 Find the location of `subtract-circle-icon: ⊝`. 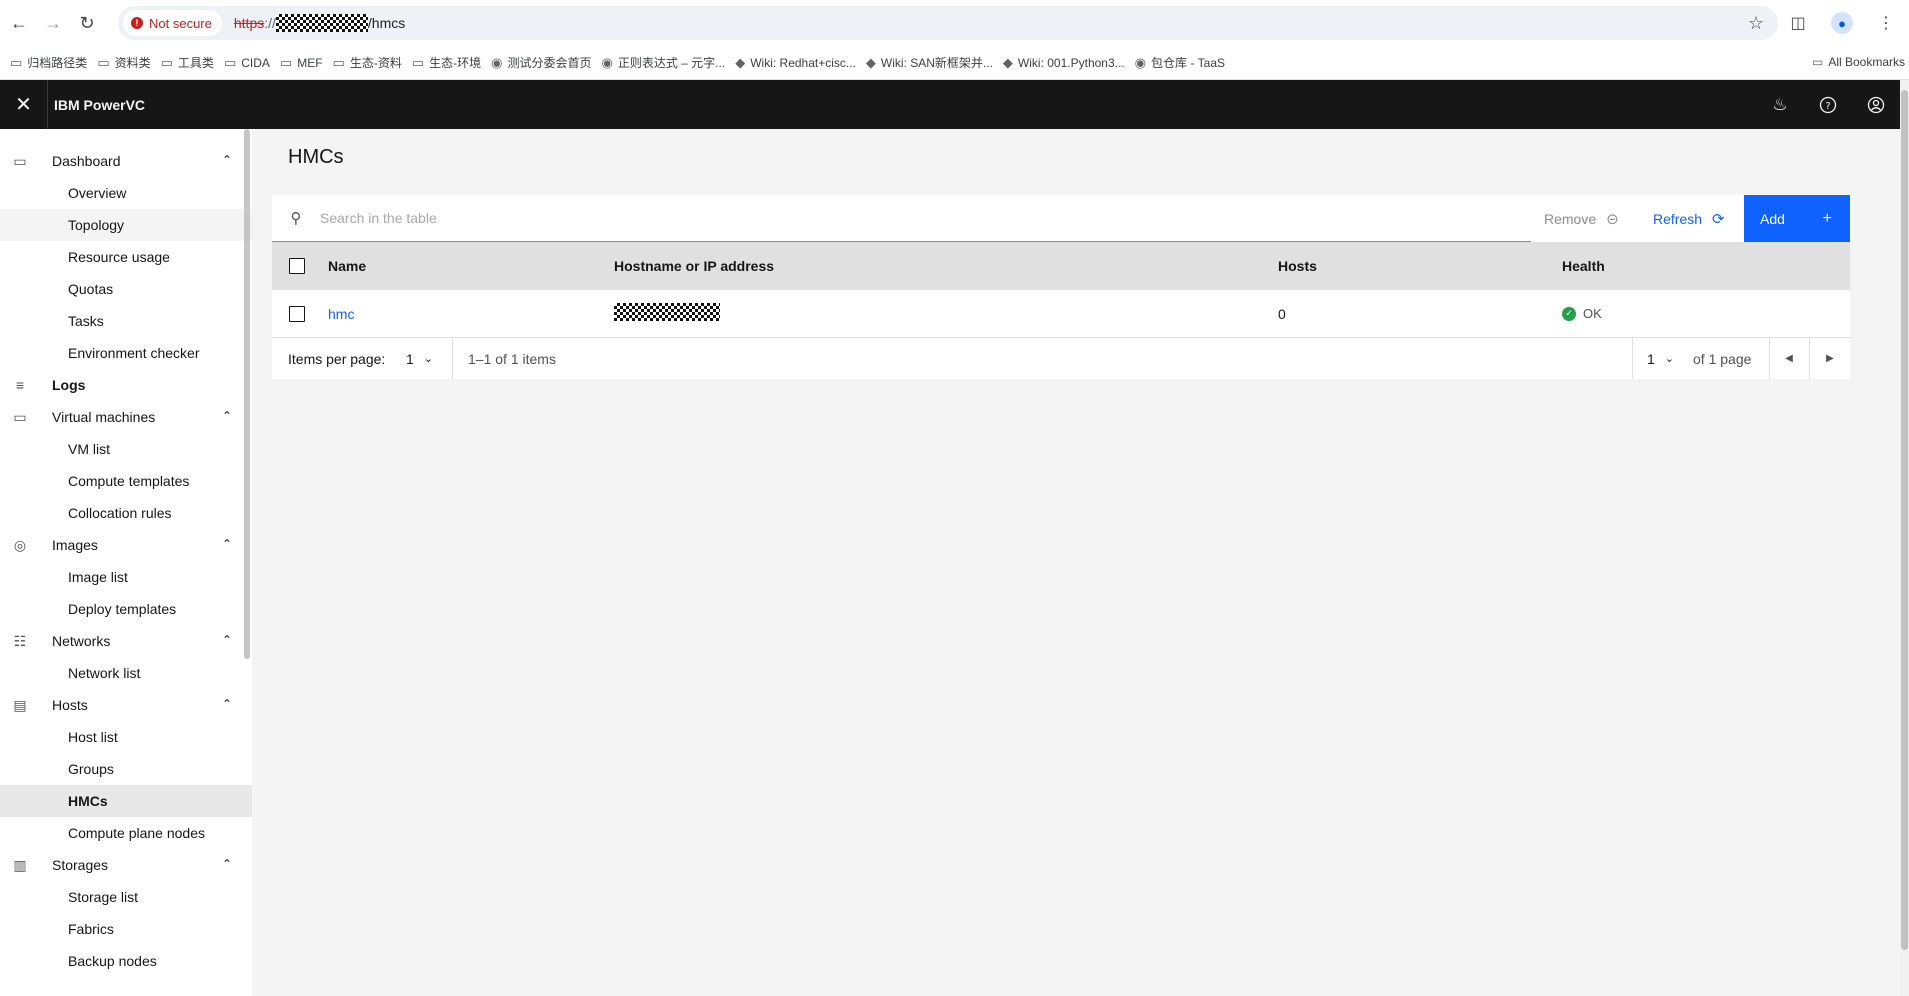

subtract-circle-icon: ⊝ is located at coordinates (1612, 219).